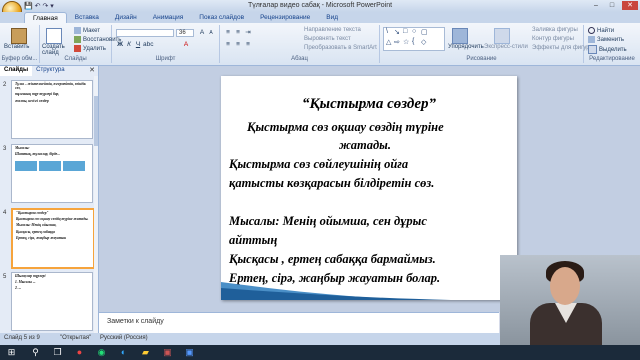 The width and height of the screenshot is (640, 360). I want to click on delete-slide-button: Удалить, so click(90, 48).